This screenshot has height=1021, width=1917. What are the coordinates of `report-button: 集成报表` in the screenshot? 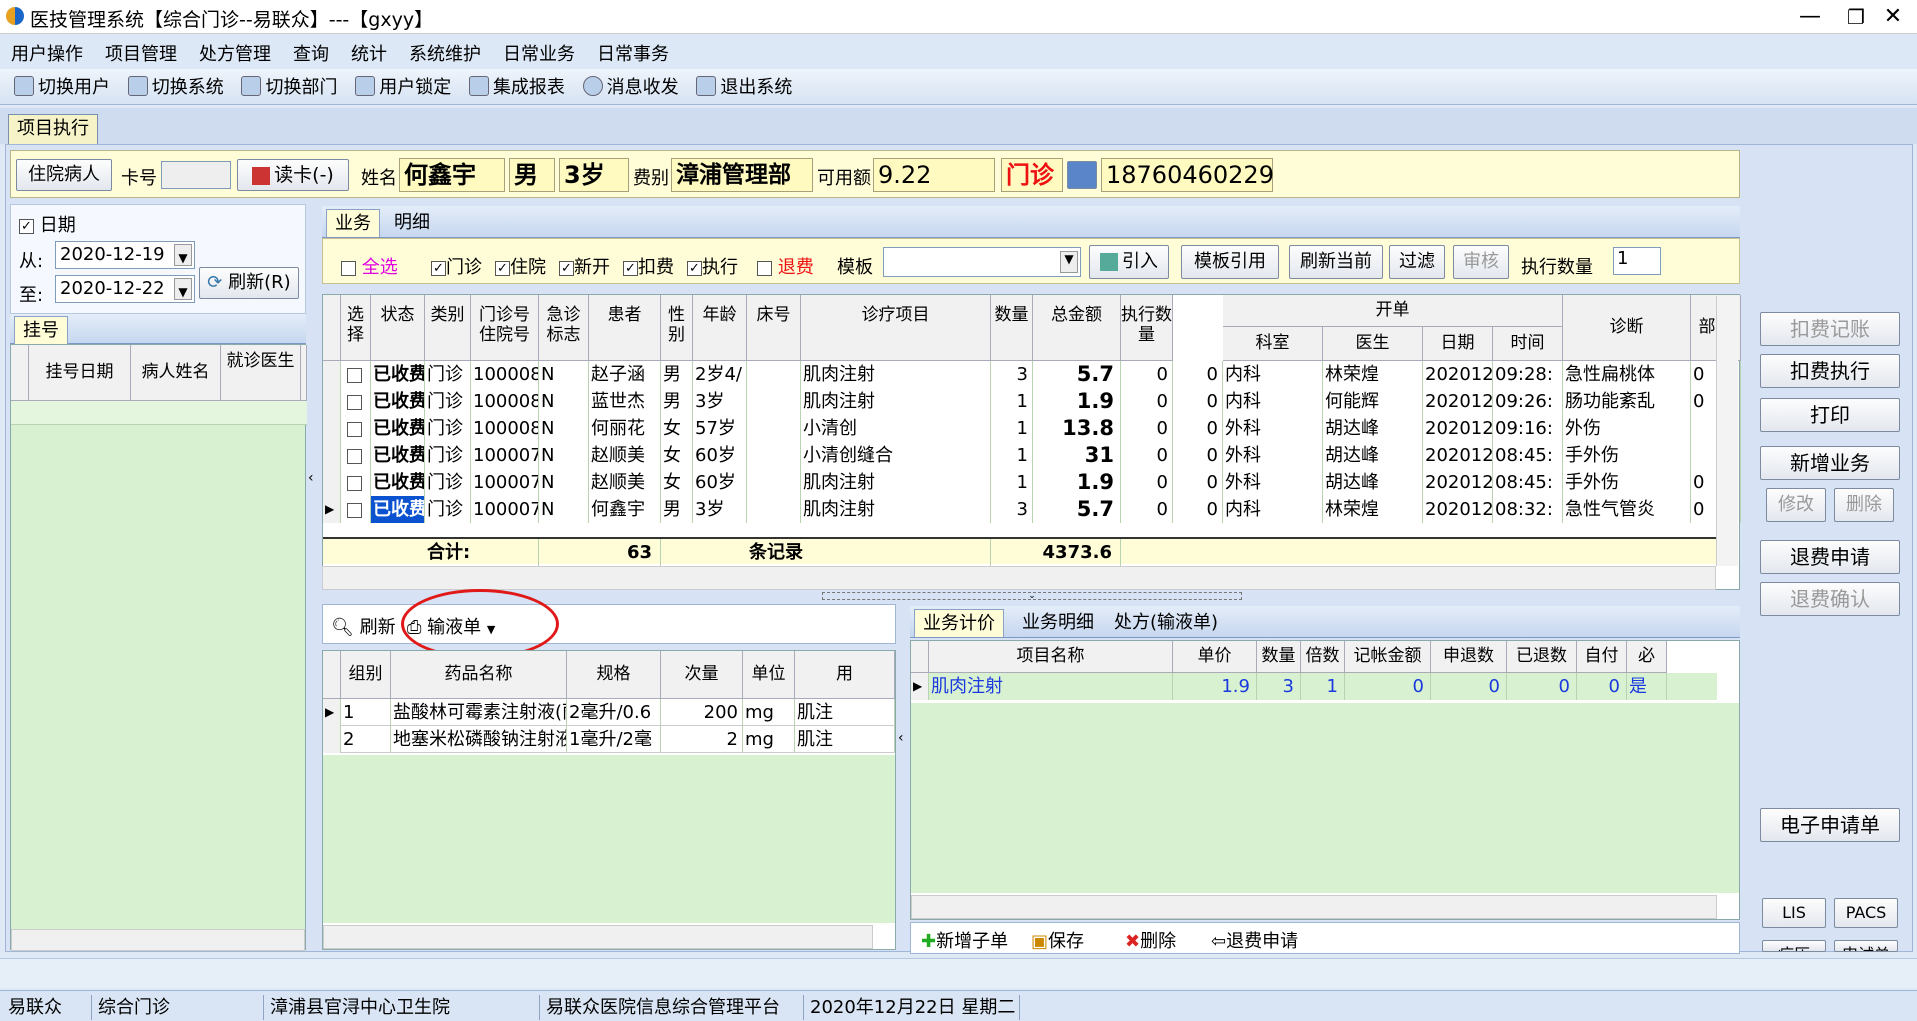 It's located at (517, 86).